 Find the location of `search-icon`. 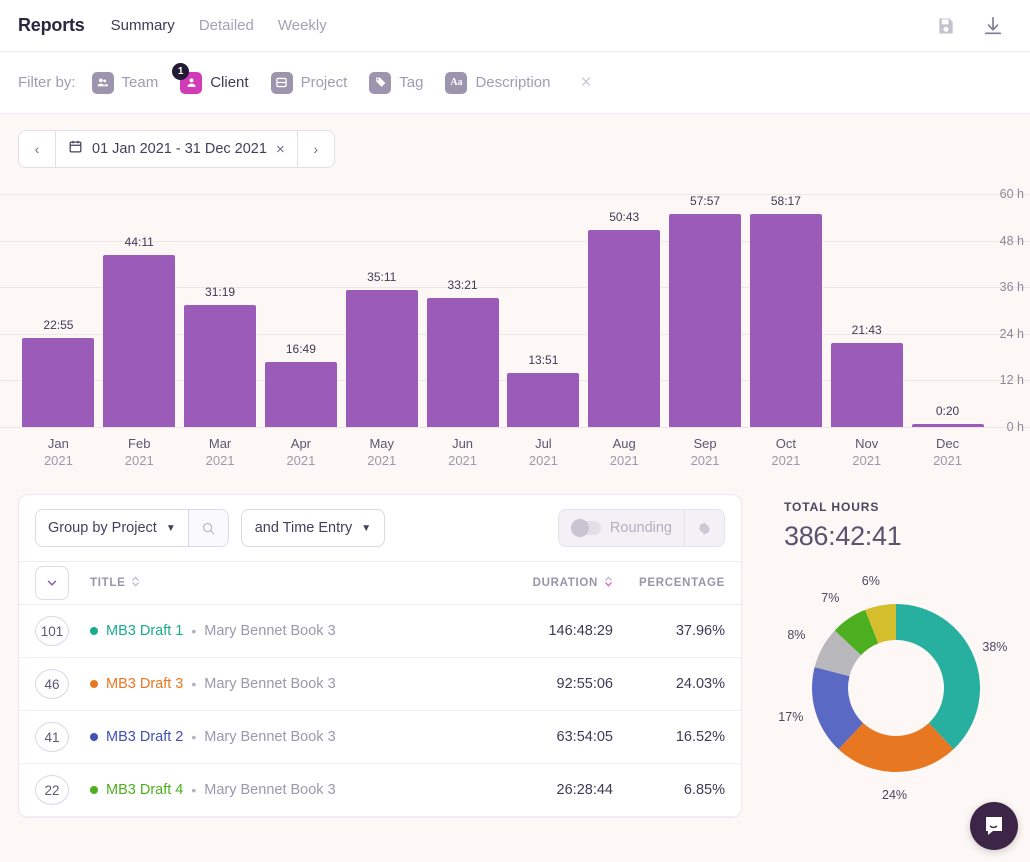

search-icon is located at coordinates (207, 528).